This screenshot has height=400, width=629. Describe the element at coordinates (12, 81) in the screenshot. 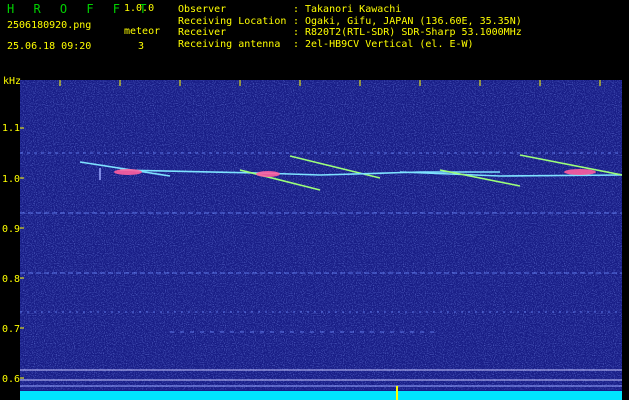

I see `unit-label: kHz` at that location.